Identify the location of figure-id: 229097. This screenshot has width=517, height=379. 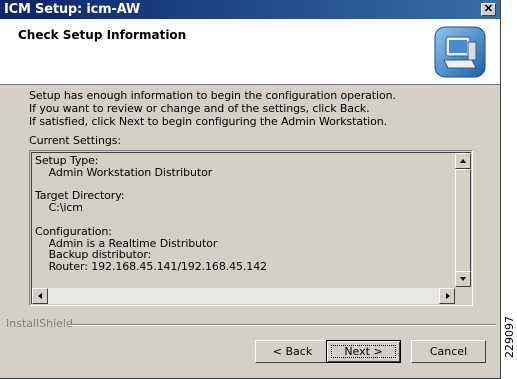
(509, 337).